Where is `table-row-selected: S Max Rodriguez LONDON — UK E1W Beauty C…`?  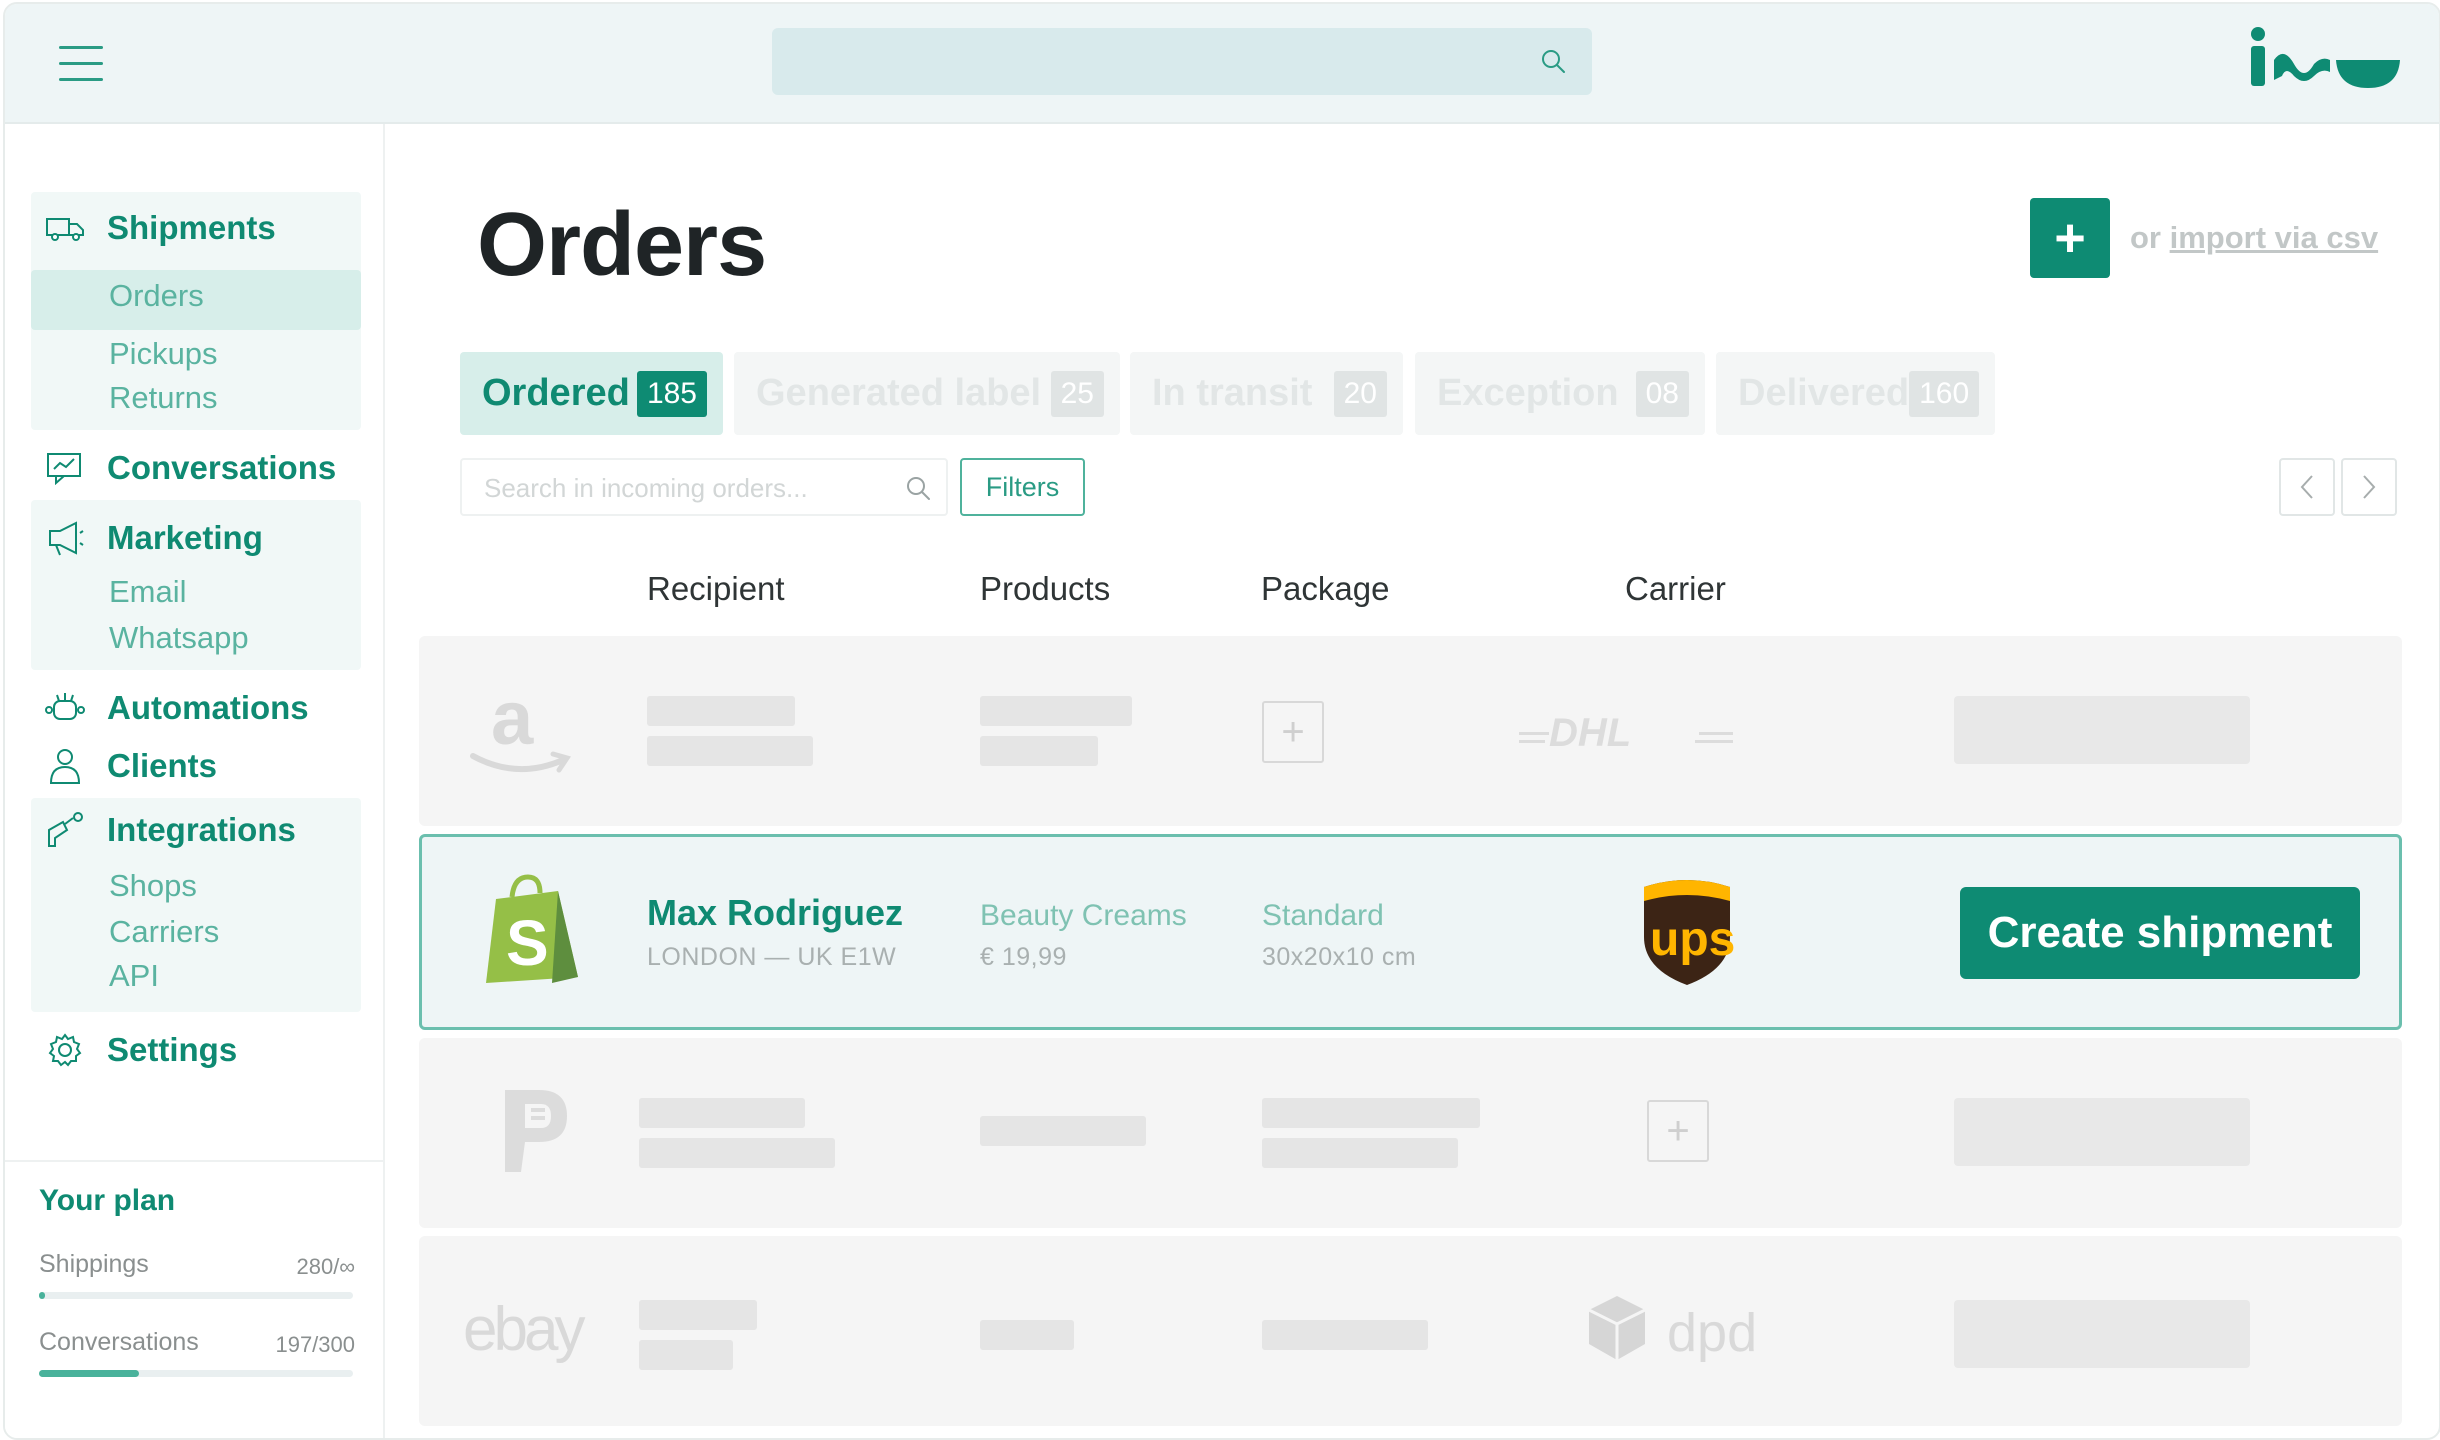
table-row-selected: S Max Rodriguez LONDON — UK E1W Beauty C… is located at coordinates (1410, 932).